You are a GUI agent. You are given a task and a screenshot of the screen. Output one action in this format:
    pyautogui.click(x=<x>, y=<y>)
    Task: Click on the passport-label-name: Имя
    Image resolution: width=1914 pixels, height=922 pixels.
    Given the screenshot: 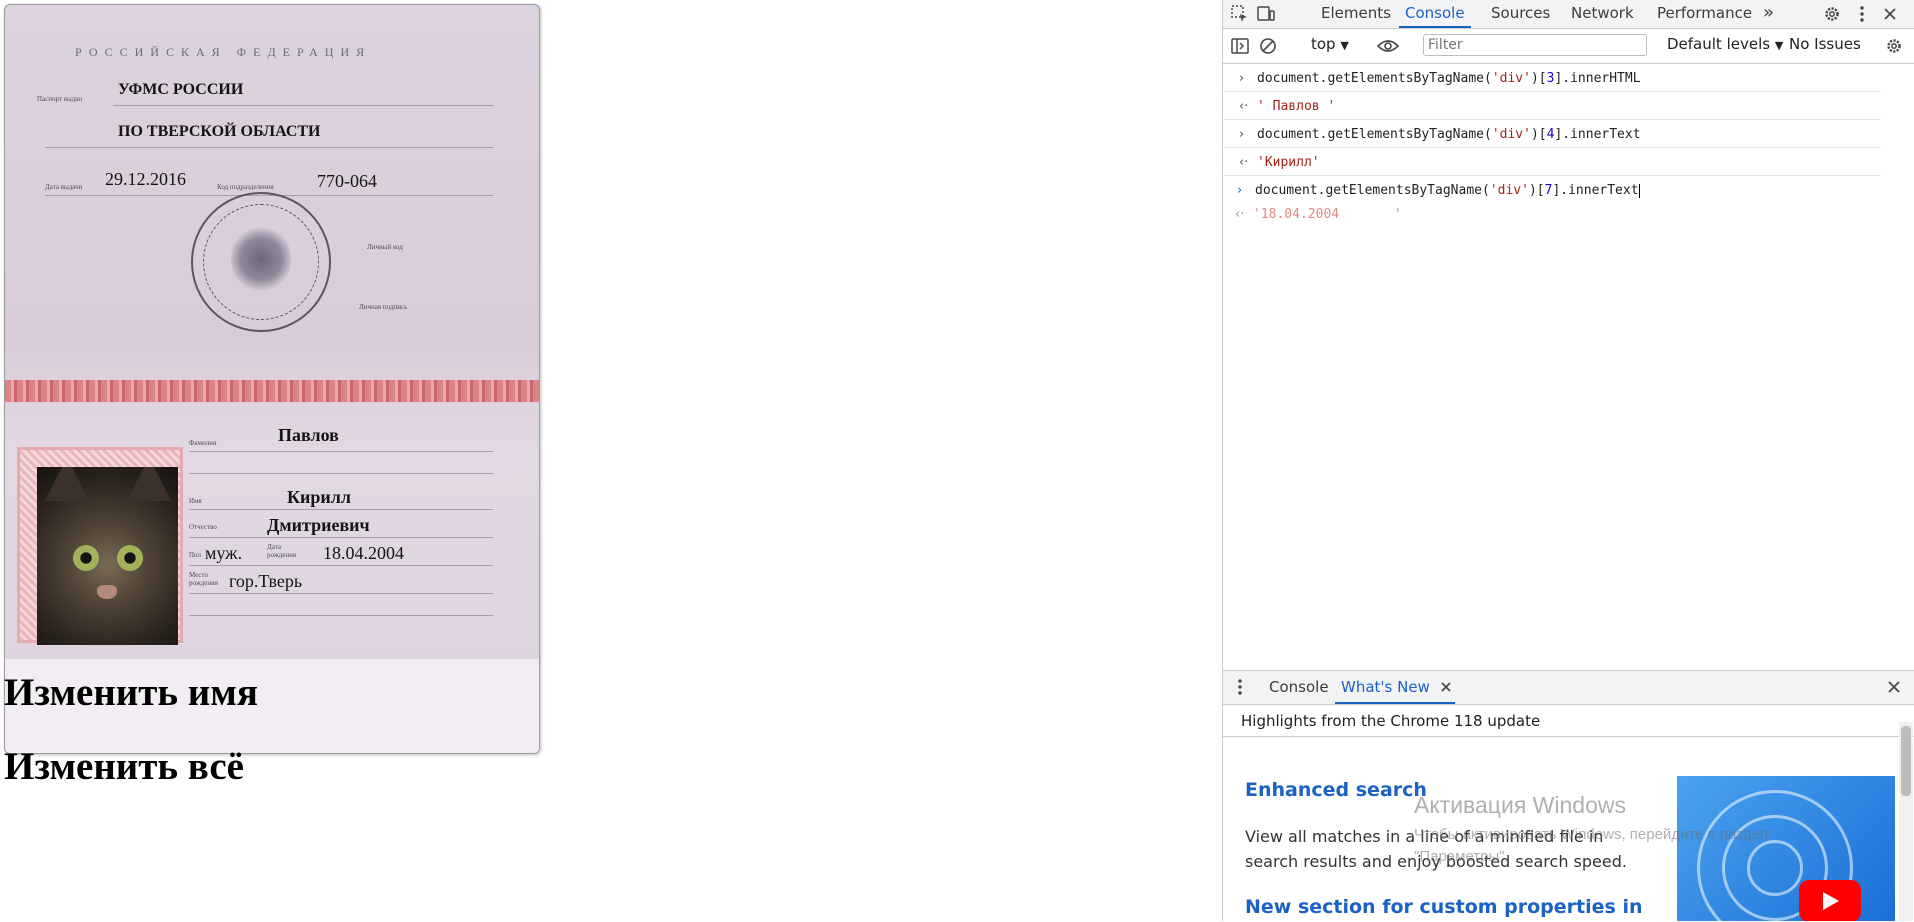 What is the action you would take?
    pyautogui.click(x=195, y=501)
    